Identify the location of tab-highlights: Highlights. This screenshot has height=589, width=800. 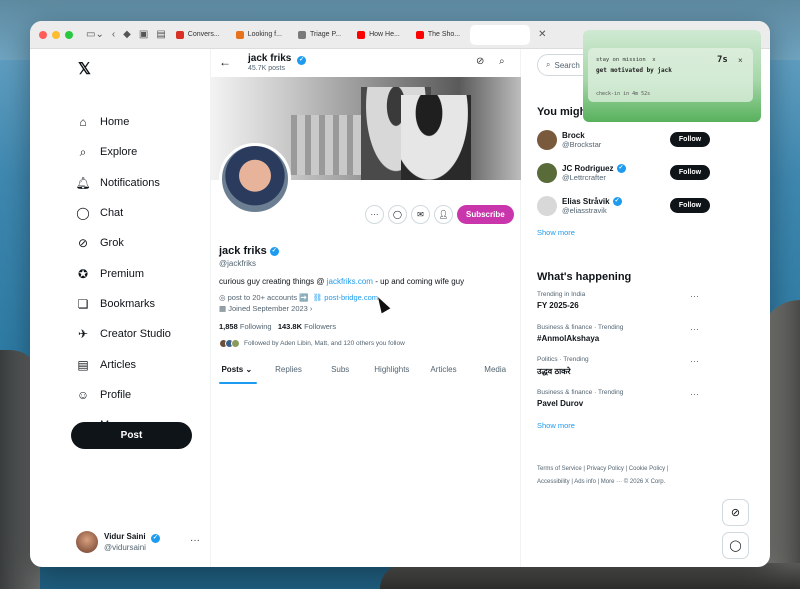
(392, 374).